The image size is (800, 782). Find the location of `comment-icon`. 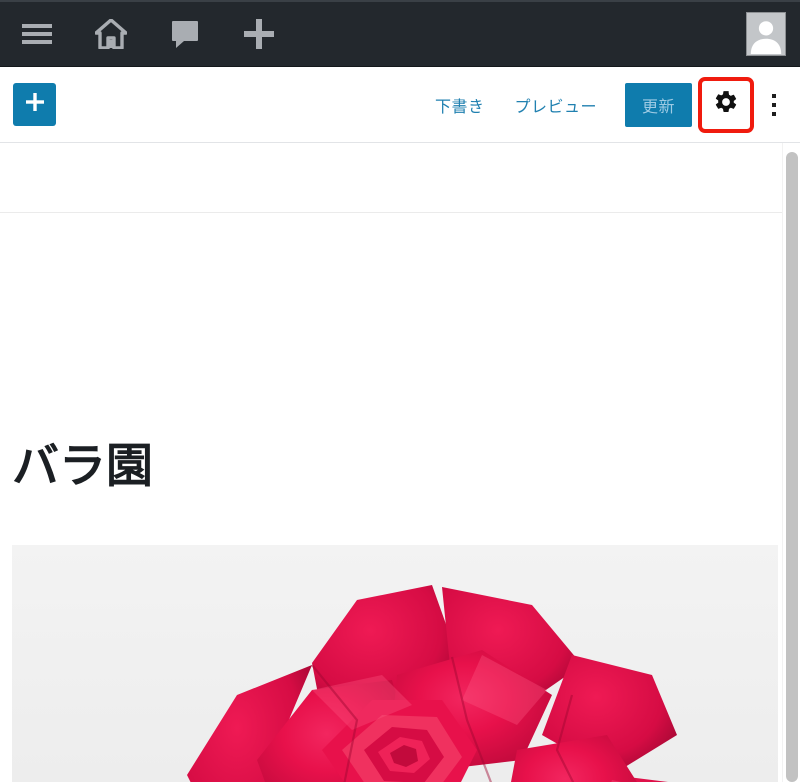

comment-icon is located at coordinates (185, 34).